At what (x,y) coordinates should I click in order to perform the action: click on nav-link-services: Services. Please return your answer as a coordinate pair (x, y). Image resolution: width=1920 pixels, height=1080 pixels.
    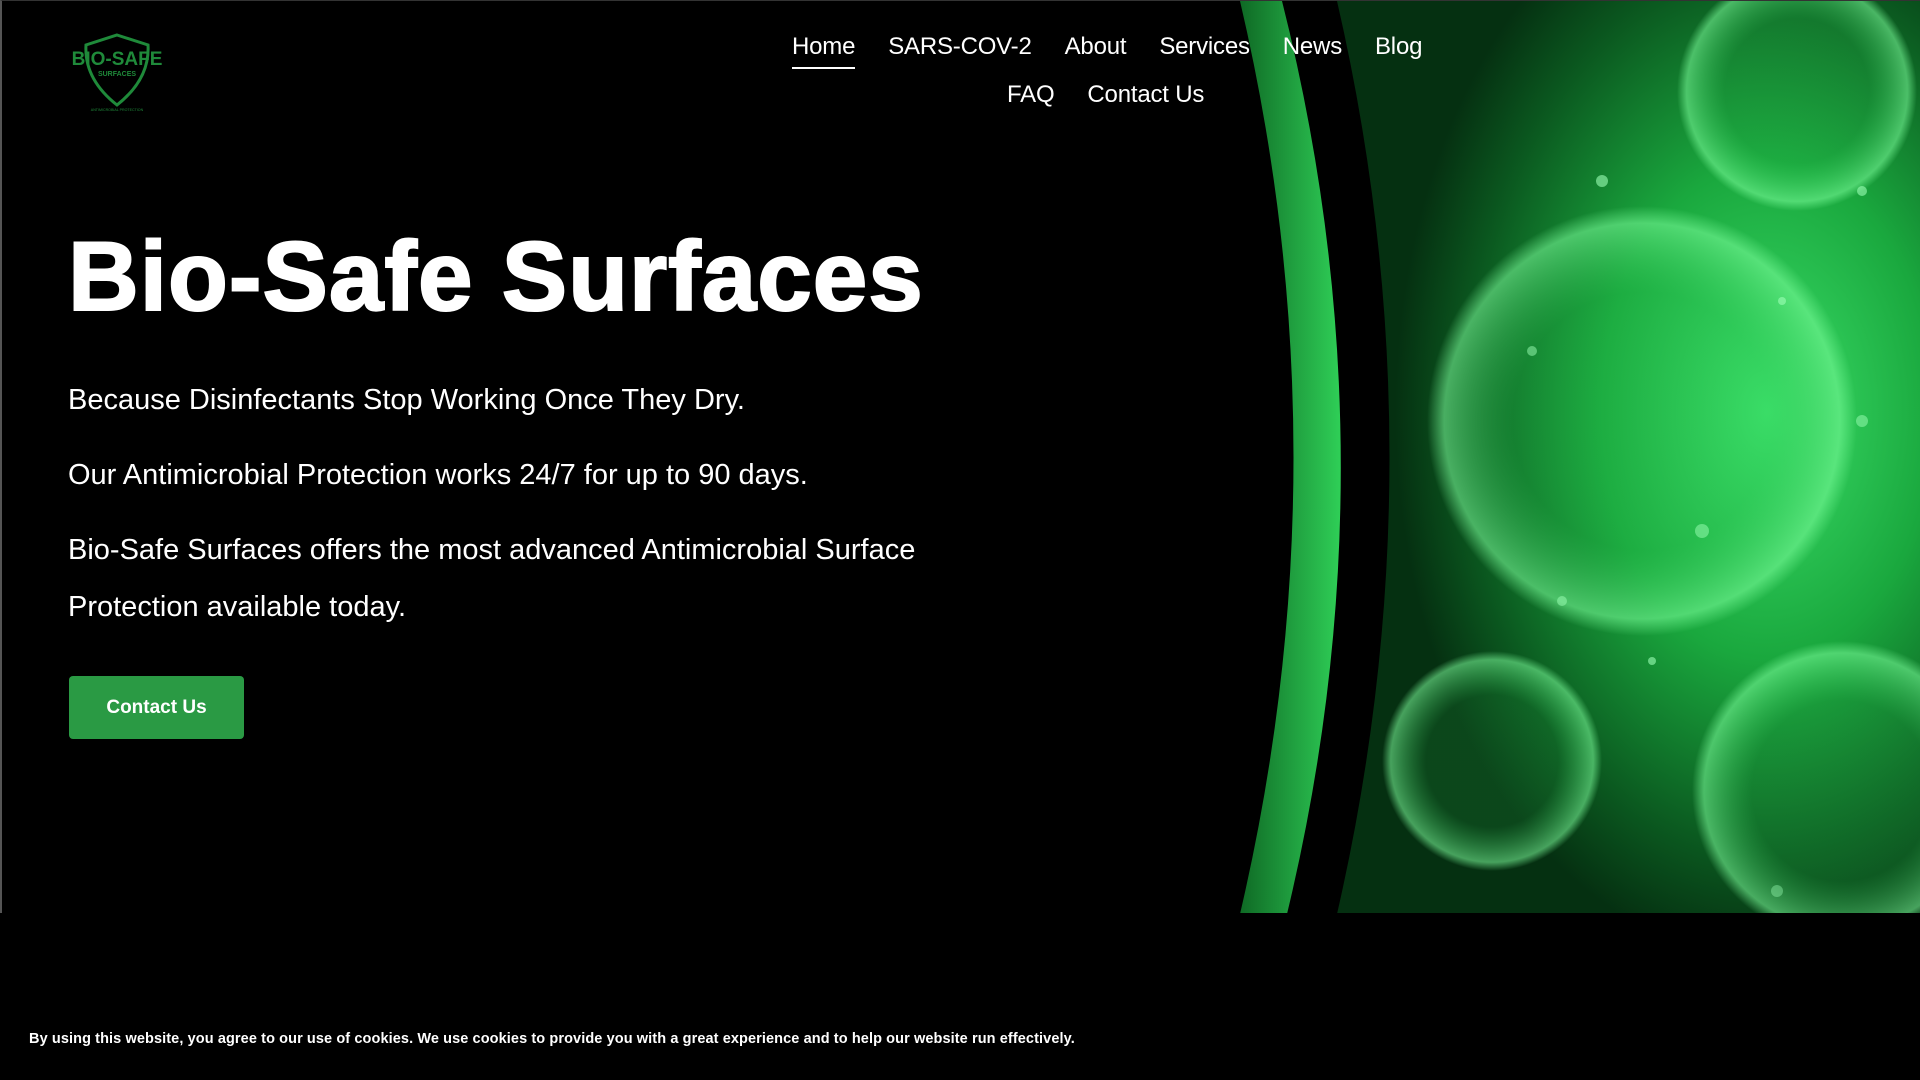
    Looking at the image, I should click on (1204, 51).